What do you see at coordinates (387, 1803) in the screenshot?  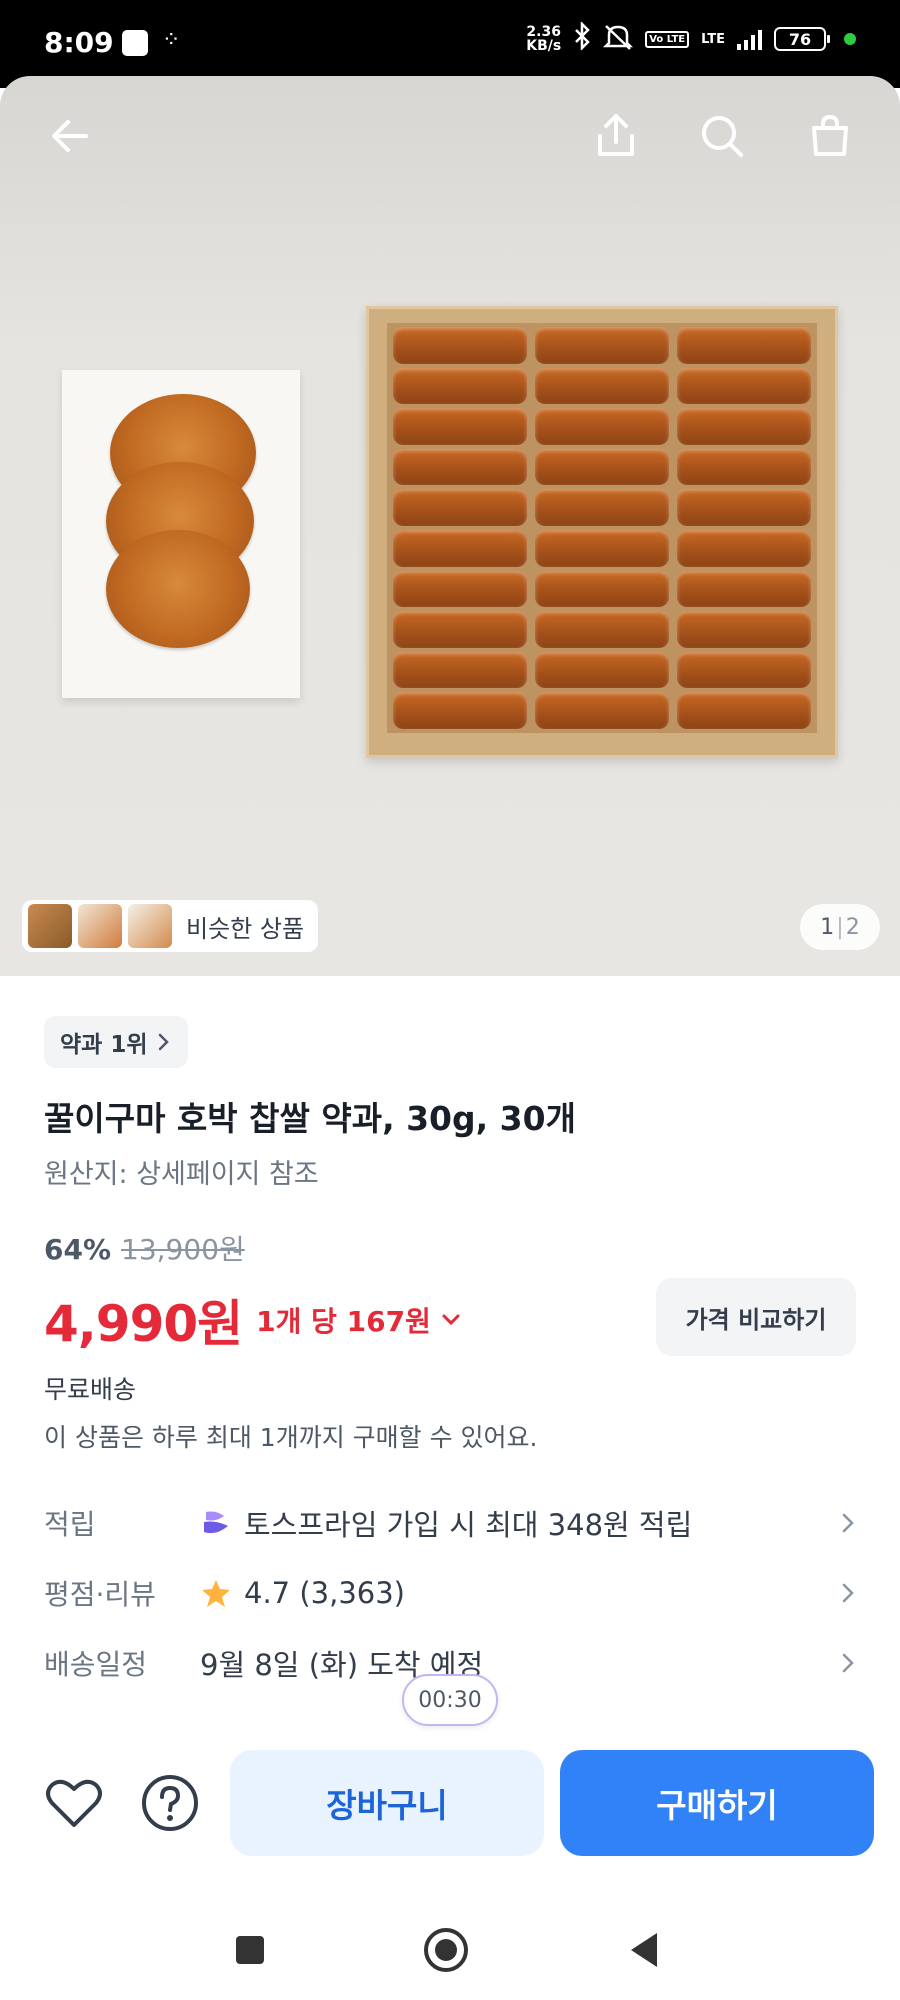 I see `add-to-cart-button: 장바구니` at bounding box center [387, 1803].